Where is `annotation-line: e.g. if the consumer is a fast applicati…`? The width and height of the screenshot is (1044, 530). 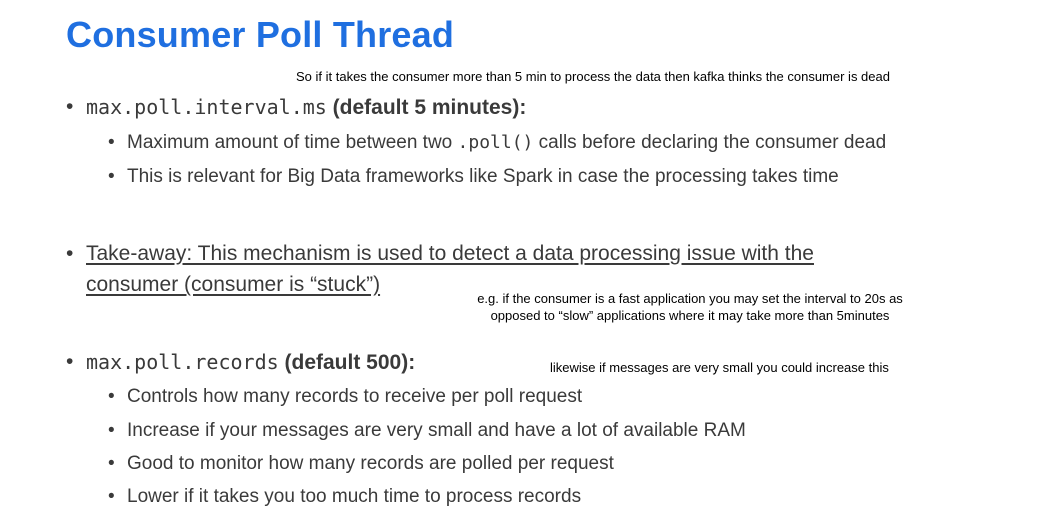 annotation-line: e.g. if the consumer is a fast applicati… is located at coordinates (690, 298).